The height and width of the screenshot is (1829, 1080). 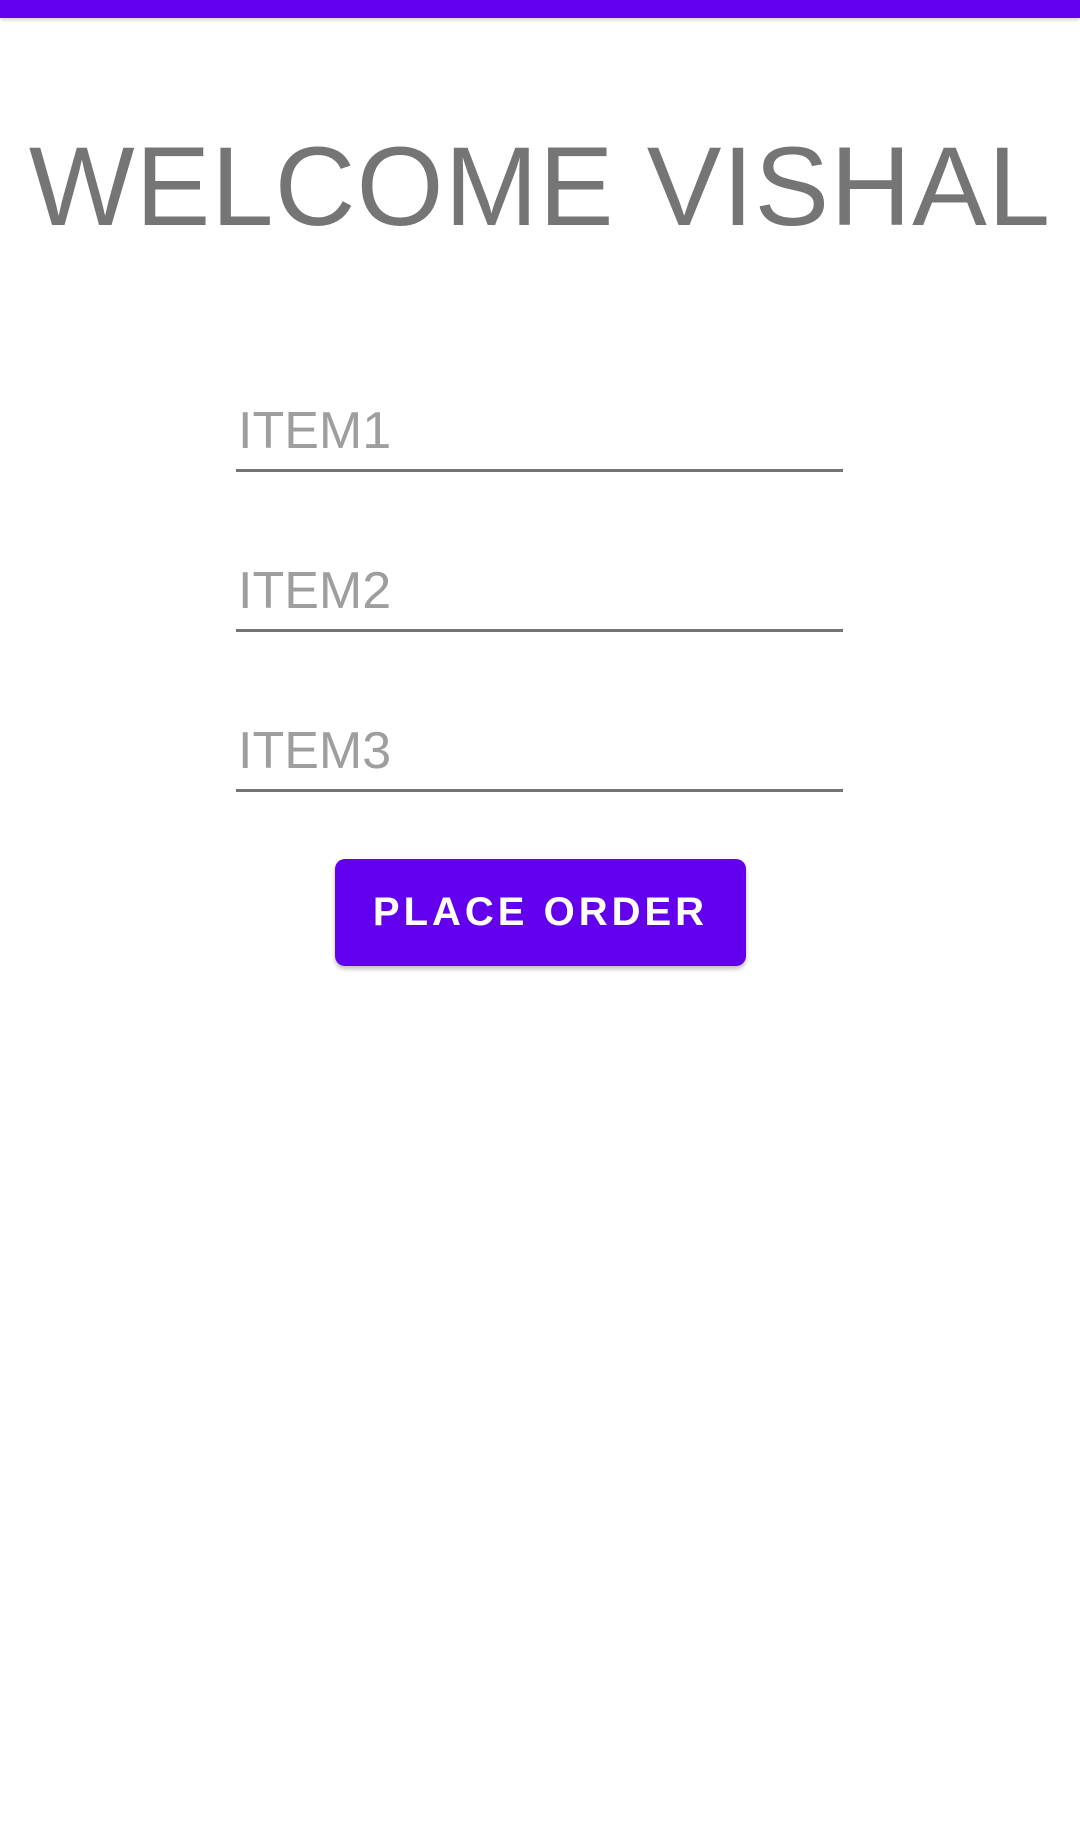 What do you see at coordinates (540, 912) in the screenshot?
I see `place-order-button: PLACE ORDER` at bounding box center [540, 912].